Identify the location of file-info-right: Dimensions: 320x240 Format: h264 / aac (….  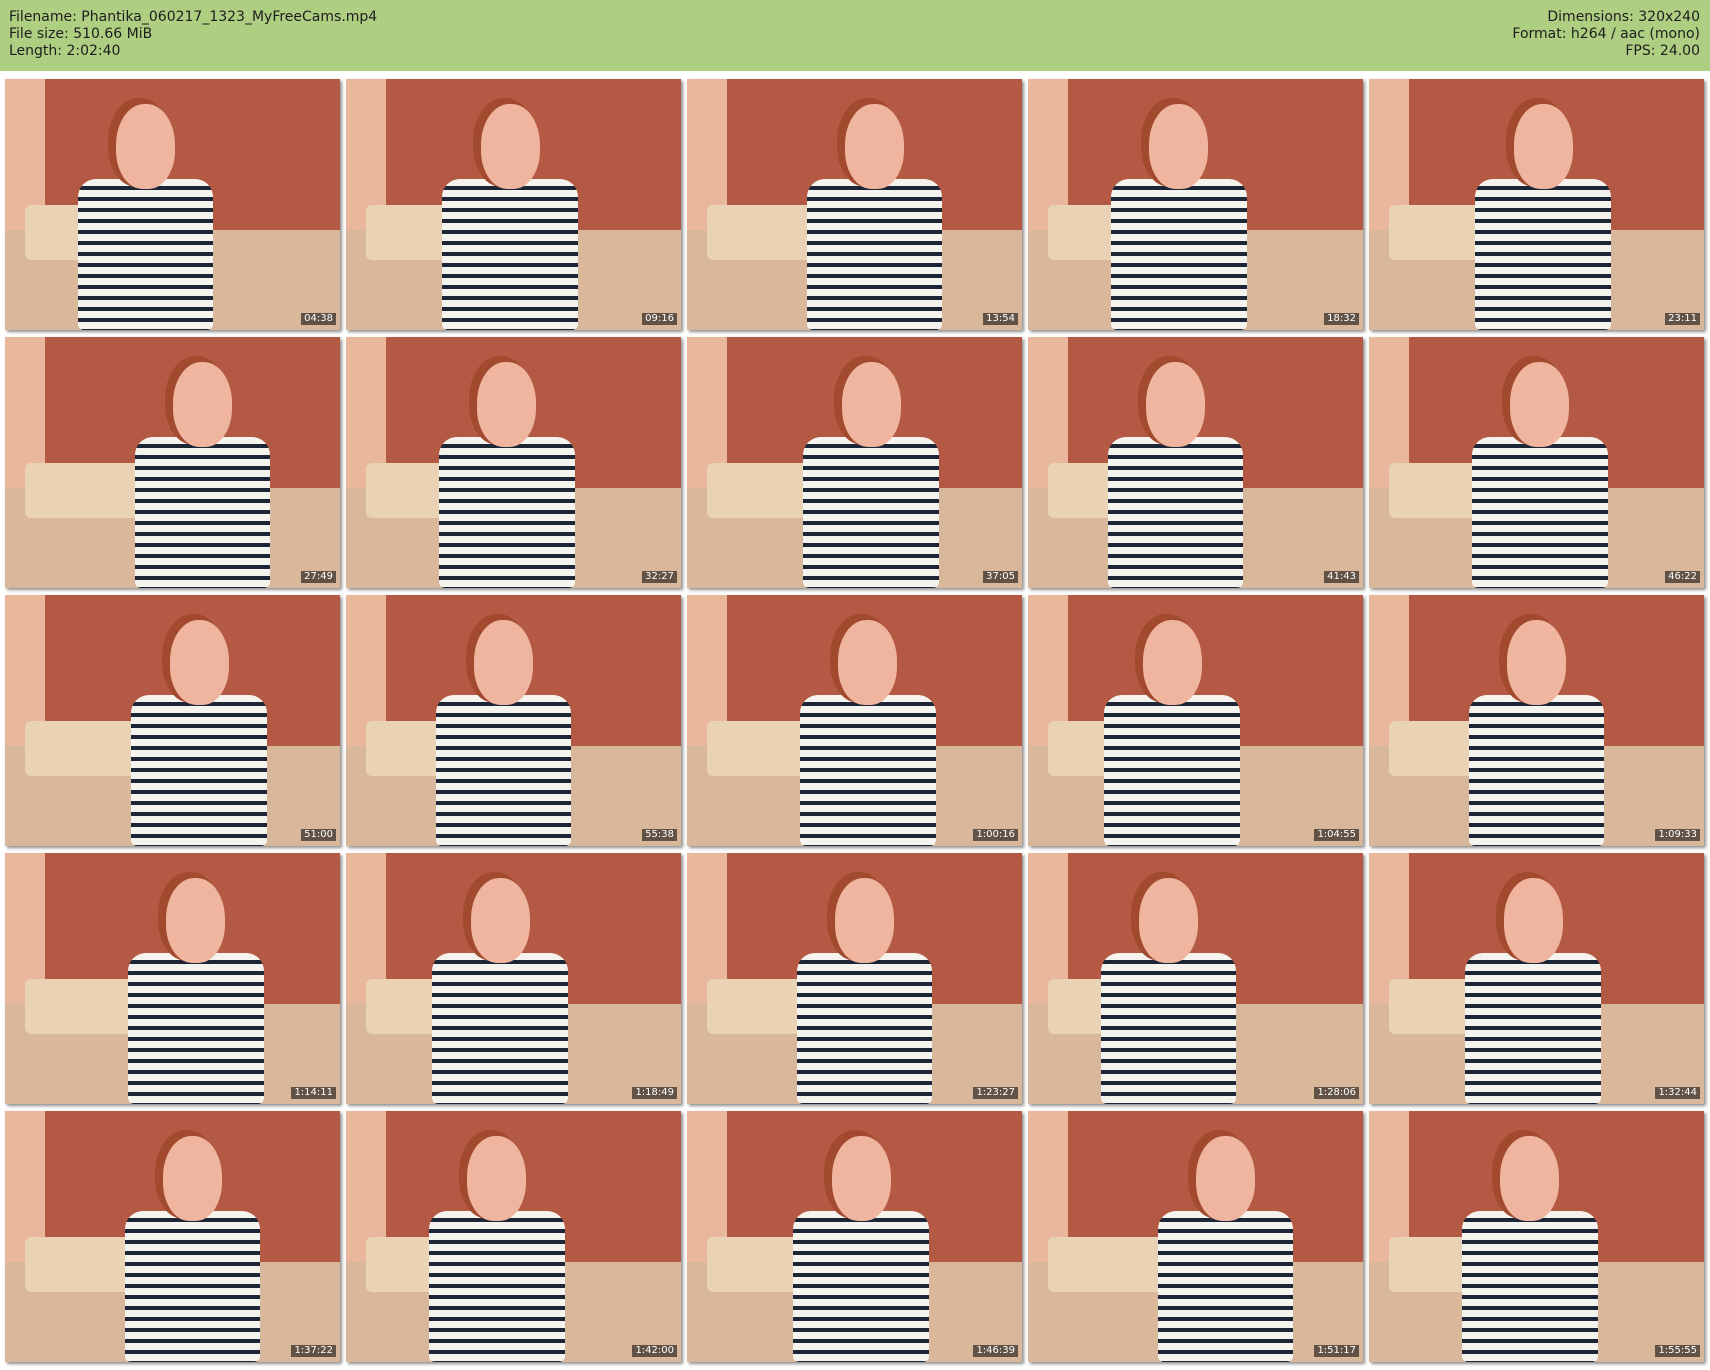
(1606, 34).